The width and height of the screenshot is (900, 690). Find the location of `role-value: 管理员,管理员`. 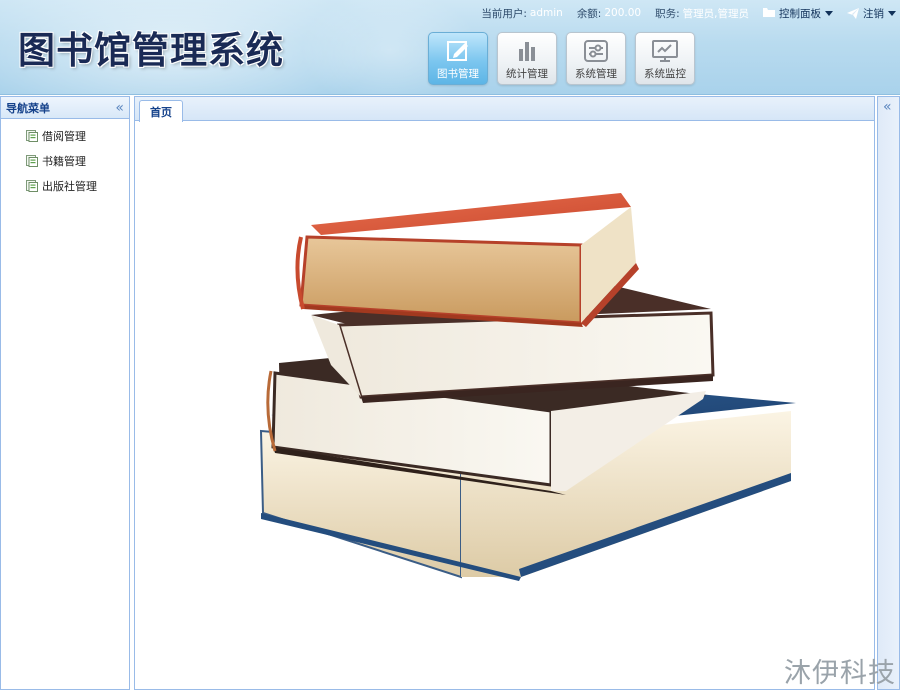

role-value: 管理员,管理员 is located at coordinates (715, 13).